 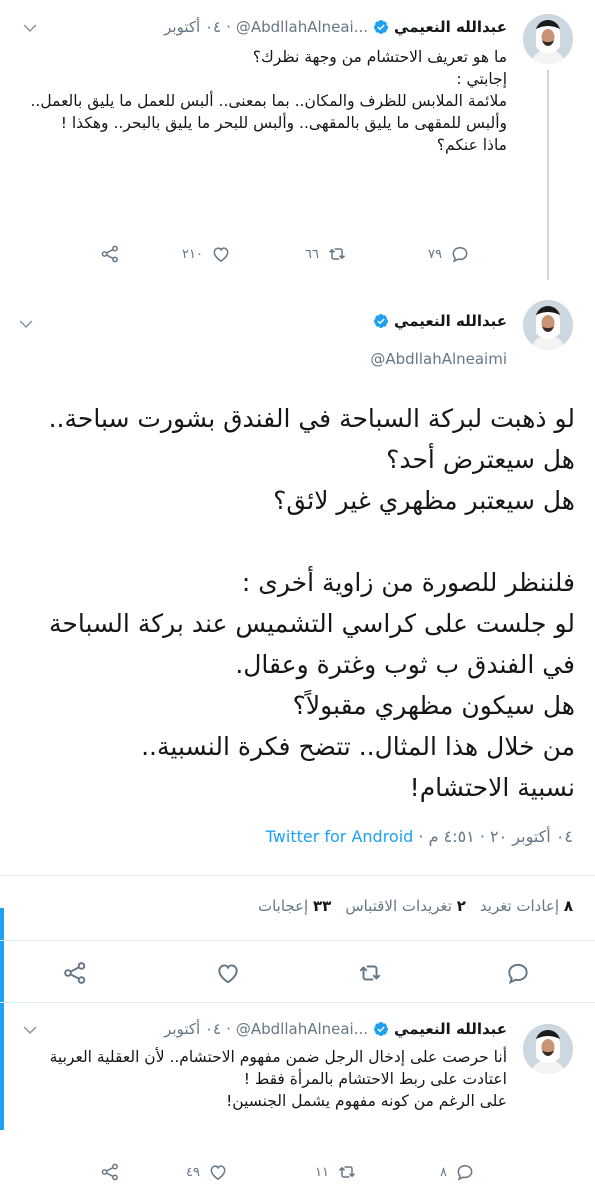 I want to click on tweet-source-link: Twitter for Android, so click(x=340, y=836).